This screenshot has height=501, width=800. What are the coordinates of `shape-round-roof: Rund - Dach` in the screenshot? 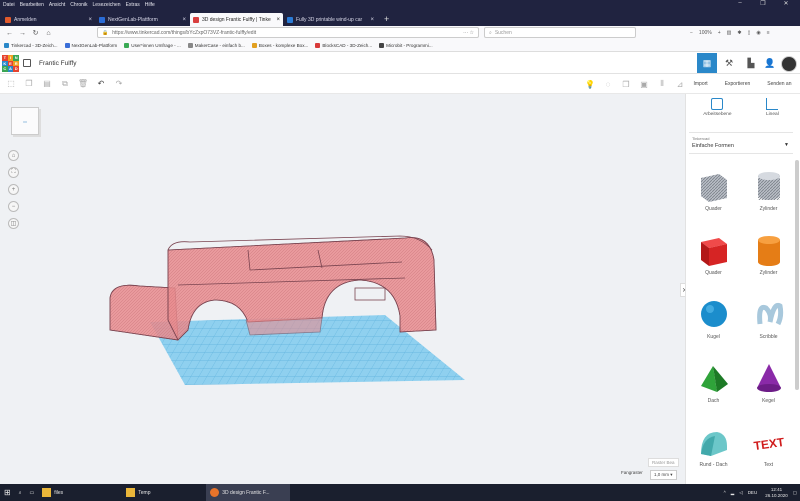 It's located at (713, 450).